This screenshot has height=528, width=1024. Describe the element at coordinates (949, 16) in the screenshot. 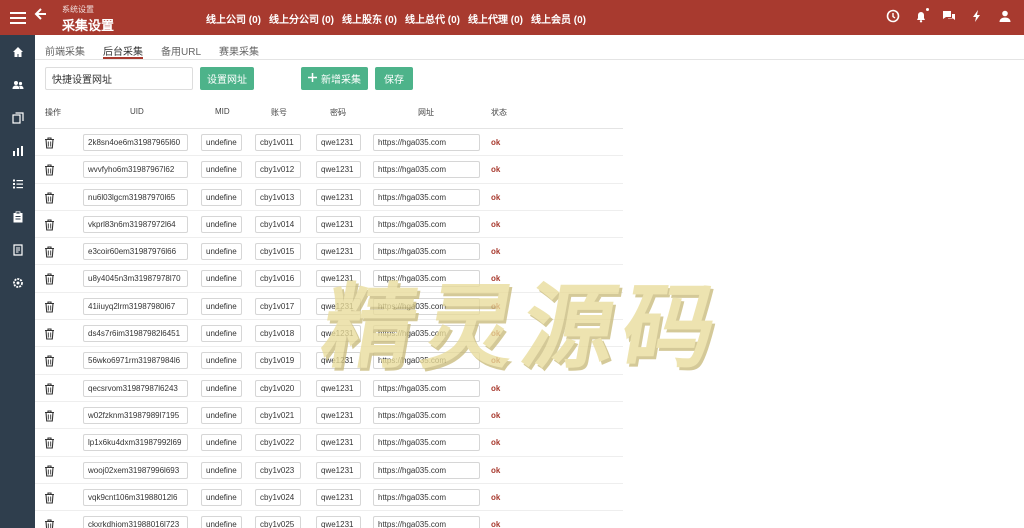

I see `chat-icon` at that location.